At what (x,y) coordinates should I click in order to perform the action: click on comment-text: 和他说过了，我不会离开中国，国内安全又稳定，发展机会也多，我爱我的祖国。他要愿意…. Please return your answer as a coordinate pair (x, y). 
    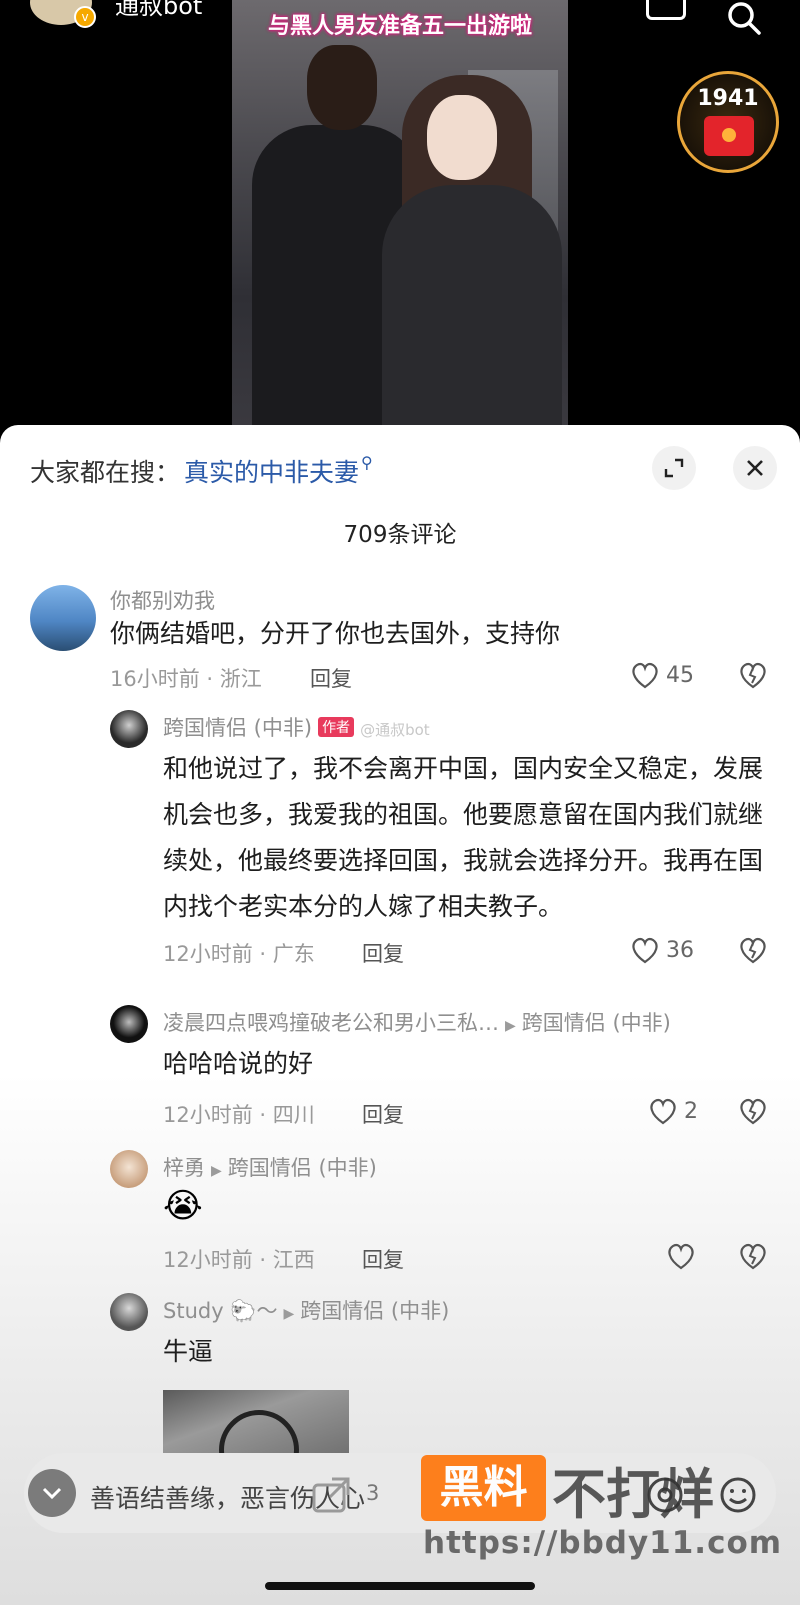
    Looking at the image, I should click on (463, 837).